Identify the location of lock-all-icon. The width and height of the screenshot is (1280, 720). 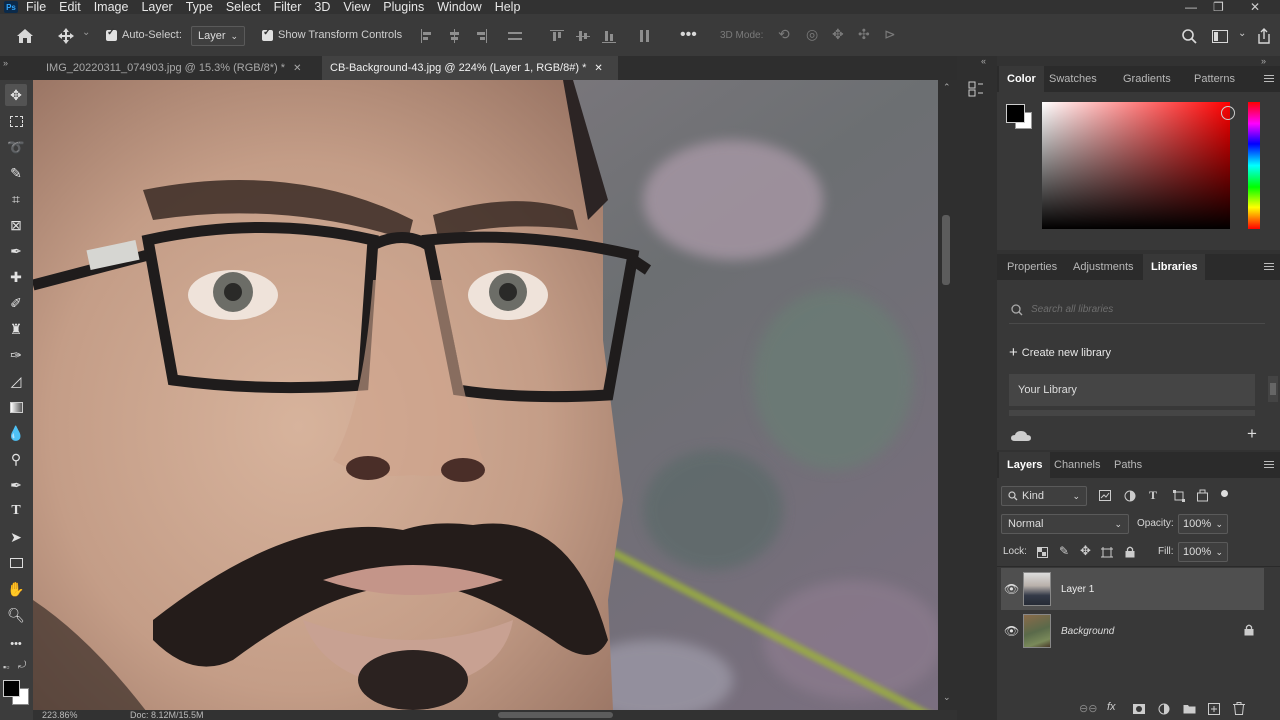
(1130, 552).